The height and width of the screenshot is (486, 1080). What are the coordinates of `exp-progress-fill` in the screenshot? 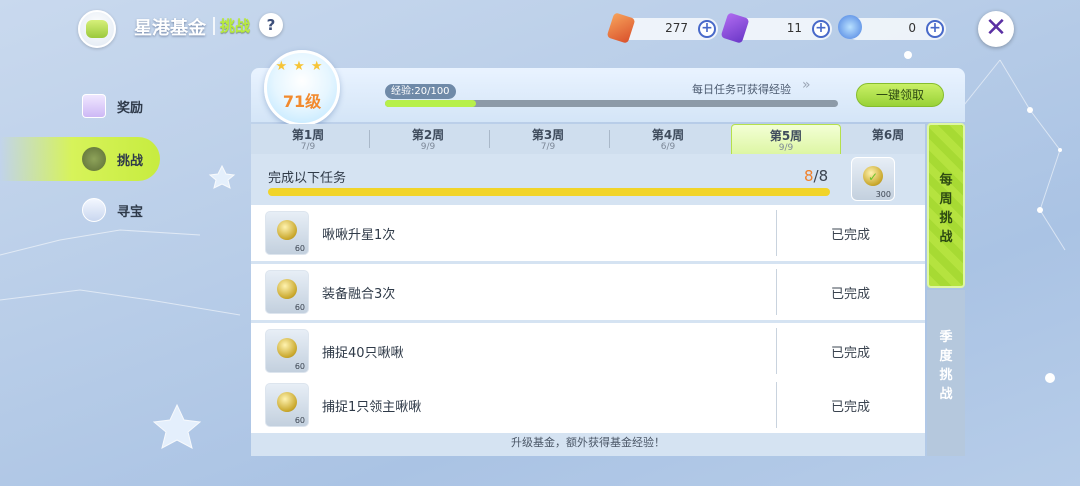 It's located at (430, 103).